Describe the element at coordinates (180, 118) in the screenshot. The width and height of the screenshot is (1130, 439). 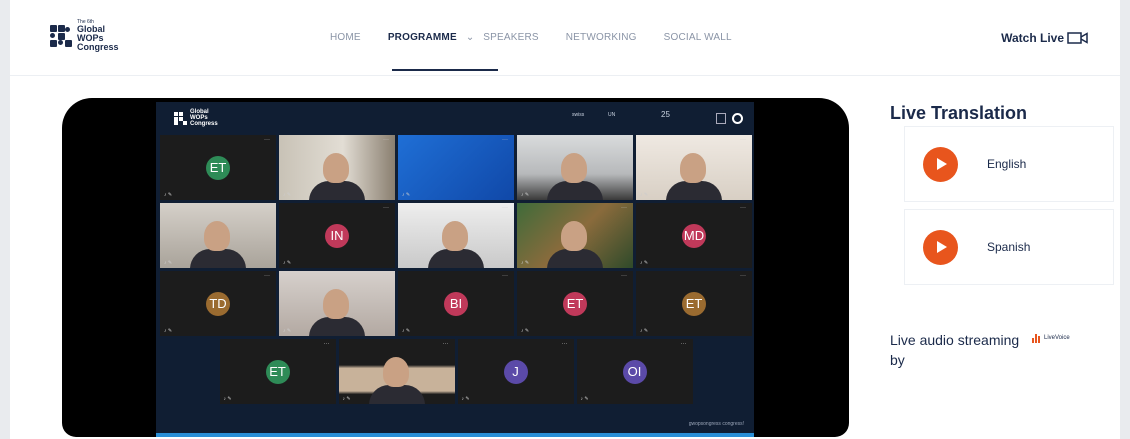
I see `stage-logo-mark-icon` at that location.